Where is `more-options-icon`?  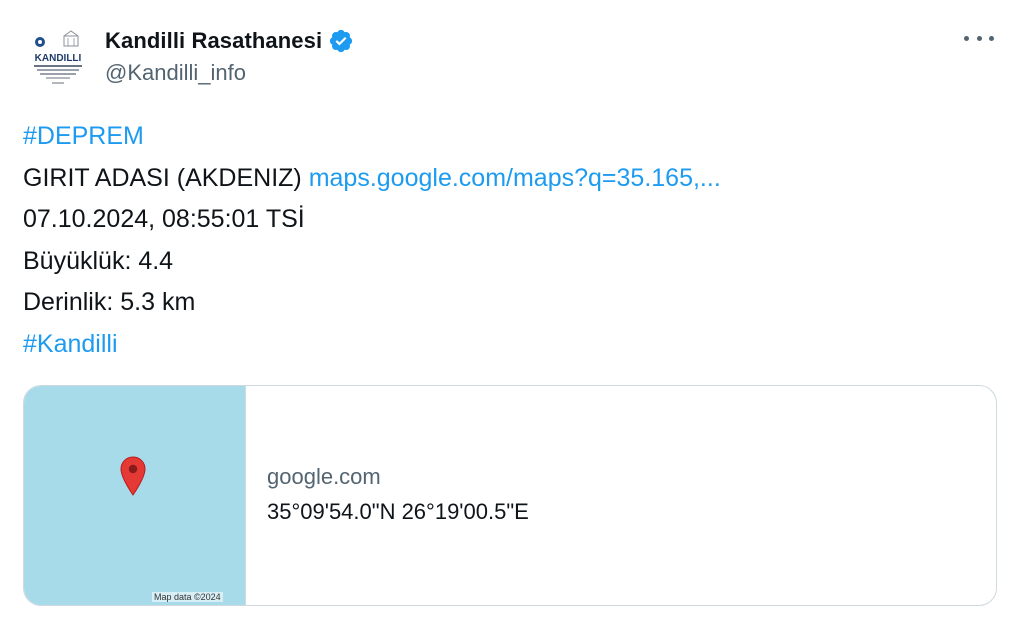
more-options-icon is located at coordinates (979, 38).